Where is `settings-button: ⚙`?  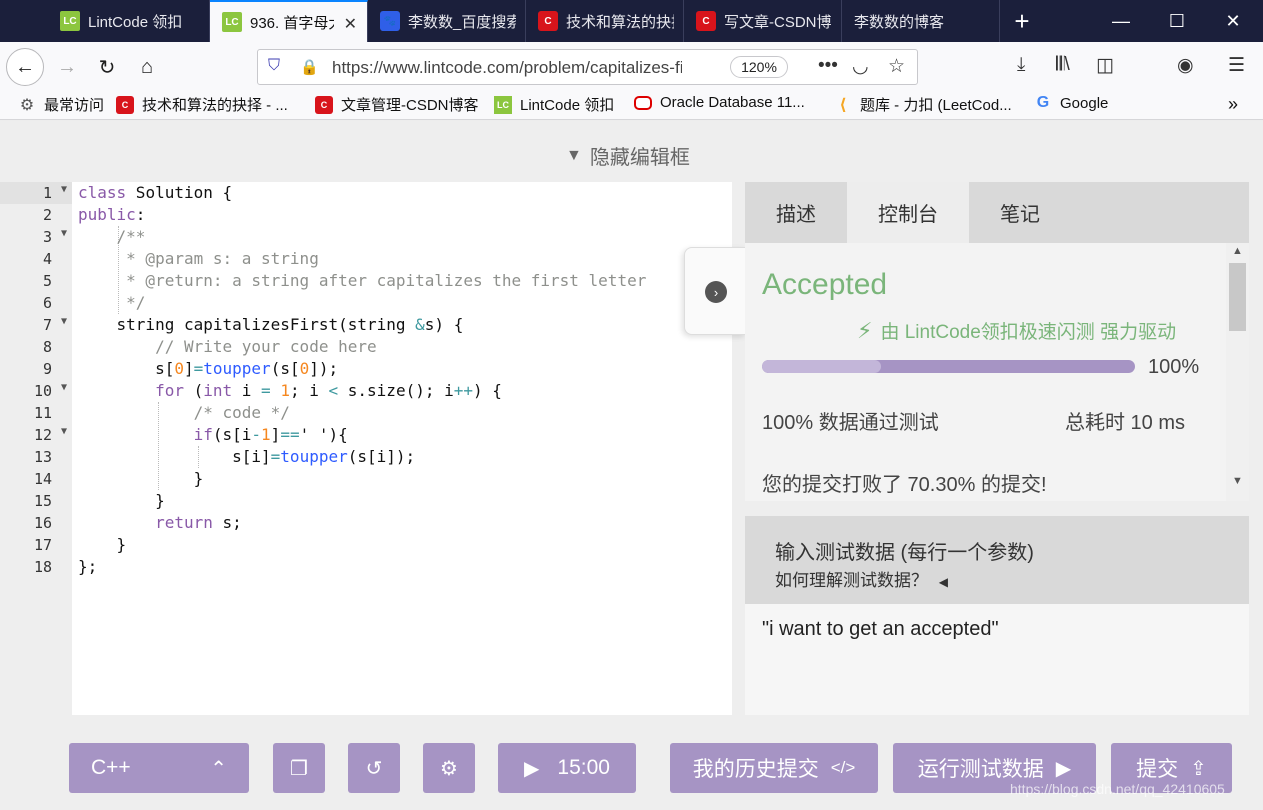 settings-button: ⚙ is located at coordinates (449, 768).